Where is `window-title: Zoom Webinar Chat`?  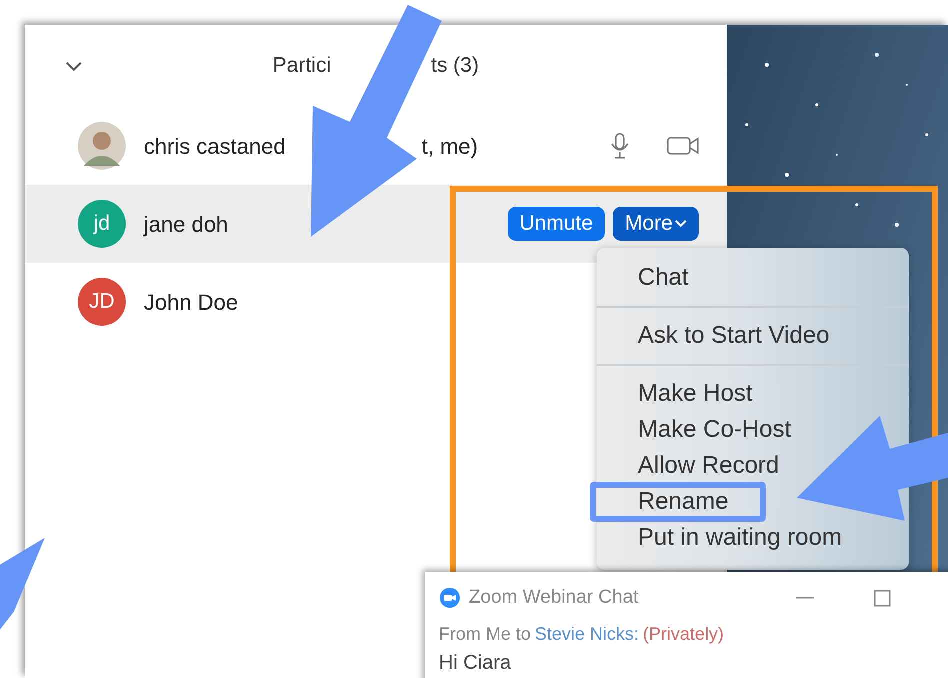 window-title: Zoom Webinar Chat is located at coordinates (554, 598).